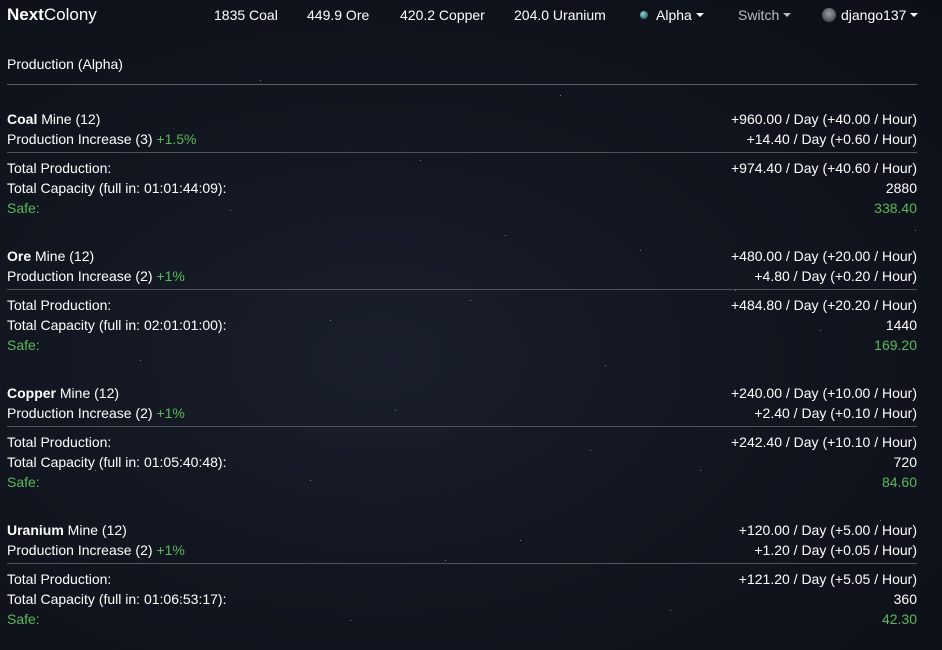 The height and width of the screenshot is (650, 942). I want to click on resource-name: Copper, so click(31, 393).